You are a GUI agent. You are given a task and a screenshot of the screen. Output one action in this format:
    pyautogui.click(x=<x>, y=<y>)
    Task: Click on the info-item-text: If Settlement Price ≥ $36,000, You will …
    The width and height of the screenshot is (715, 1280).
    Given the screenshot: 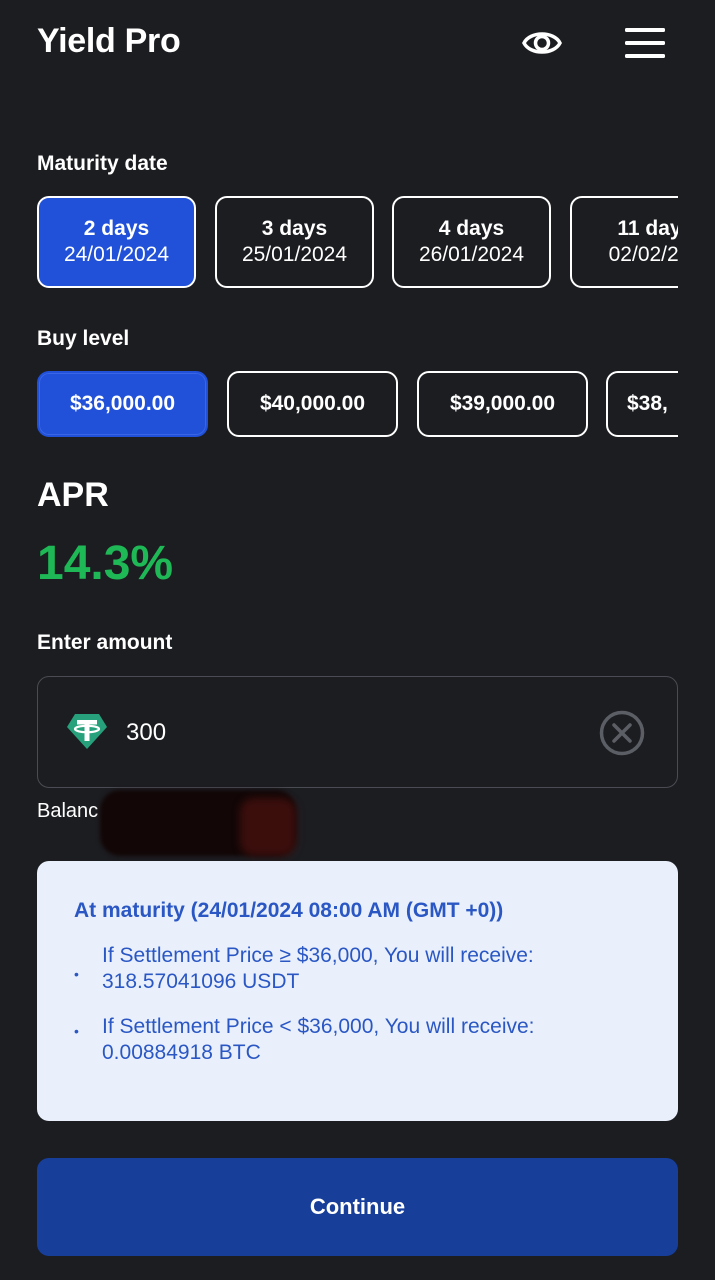 What is the action you would take?
    pyautogui.click(x=318, y=968)
    